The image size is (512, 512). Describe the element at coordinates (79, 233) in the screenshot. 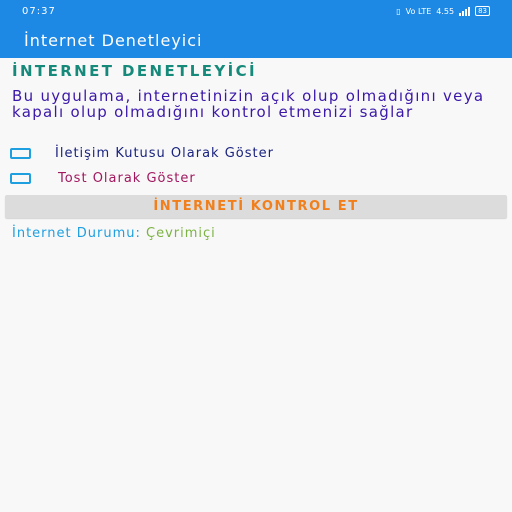

I see `internet-status-label: İnternet Durumu:` at that location.